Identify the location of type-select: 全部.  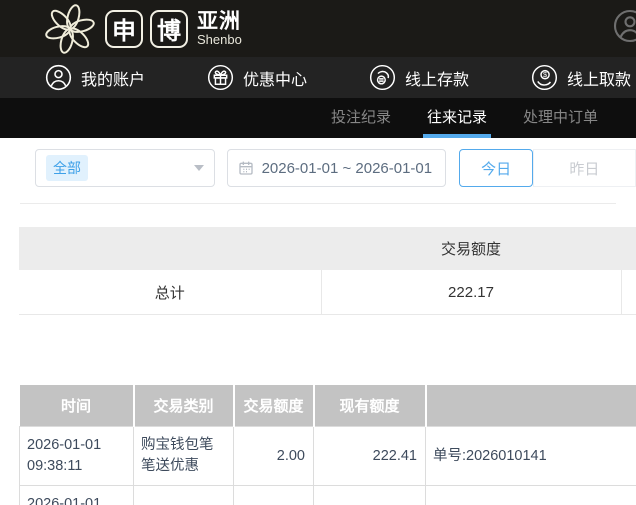
(125, 168).